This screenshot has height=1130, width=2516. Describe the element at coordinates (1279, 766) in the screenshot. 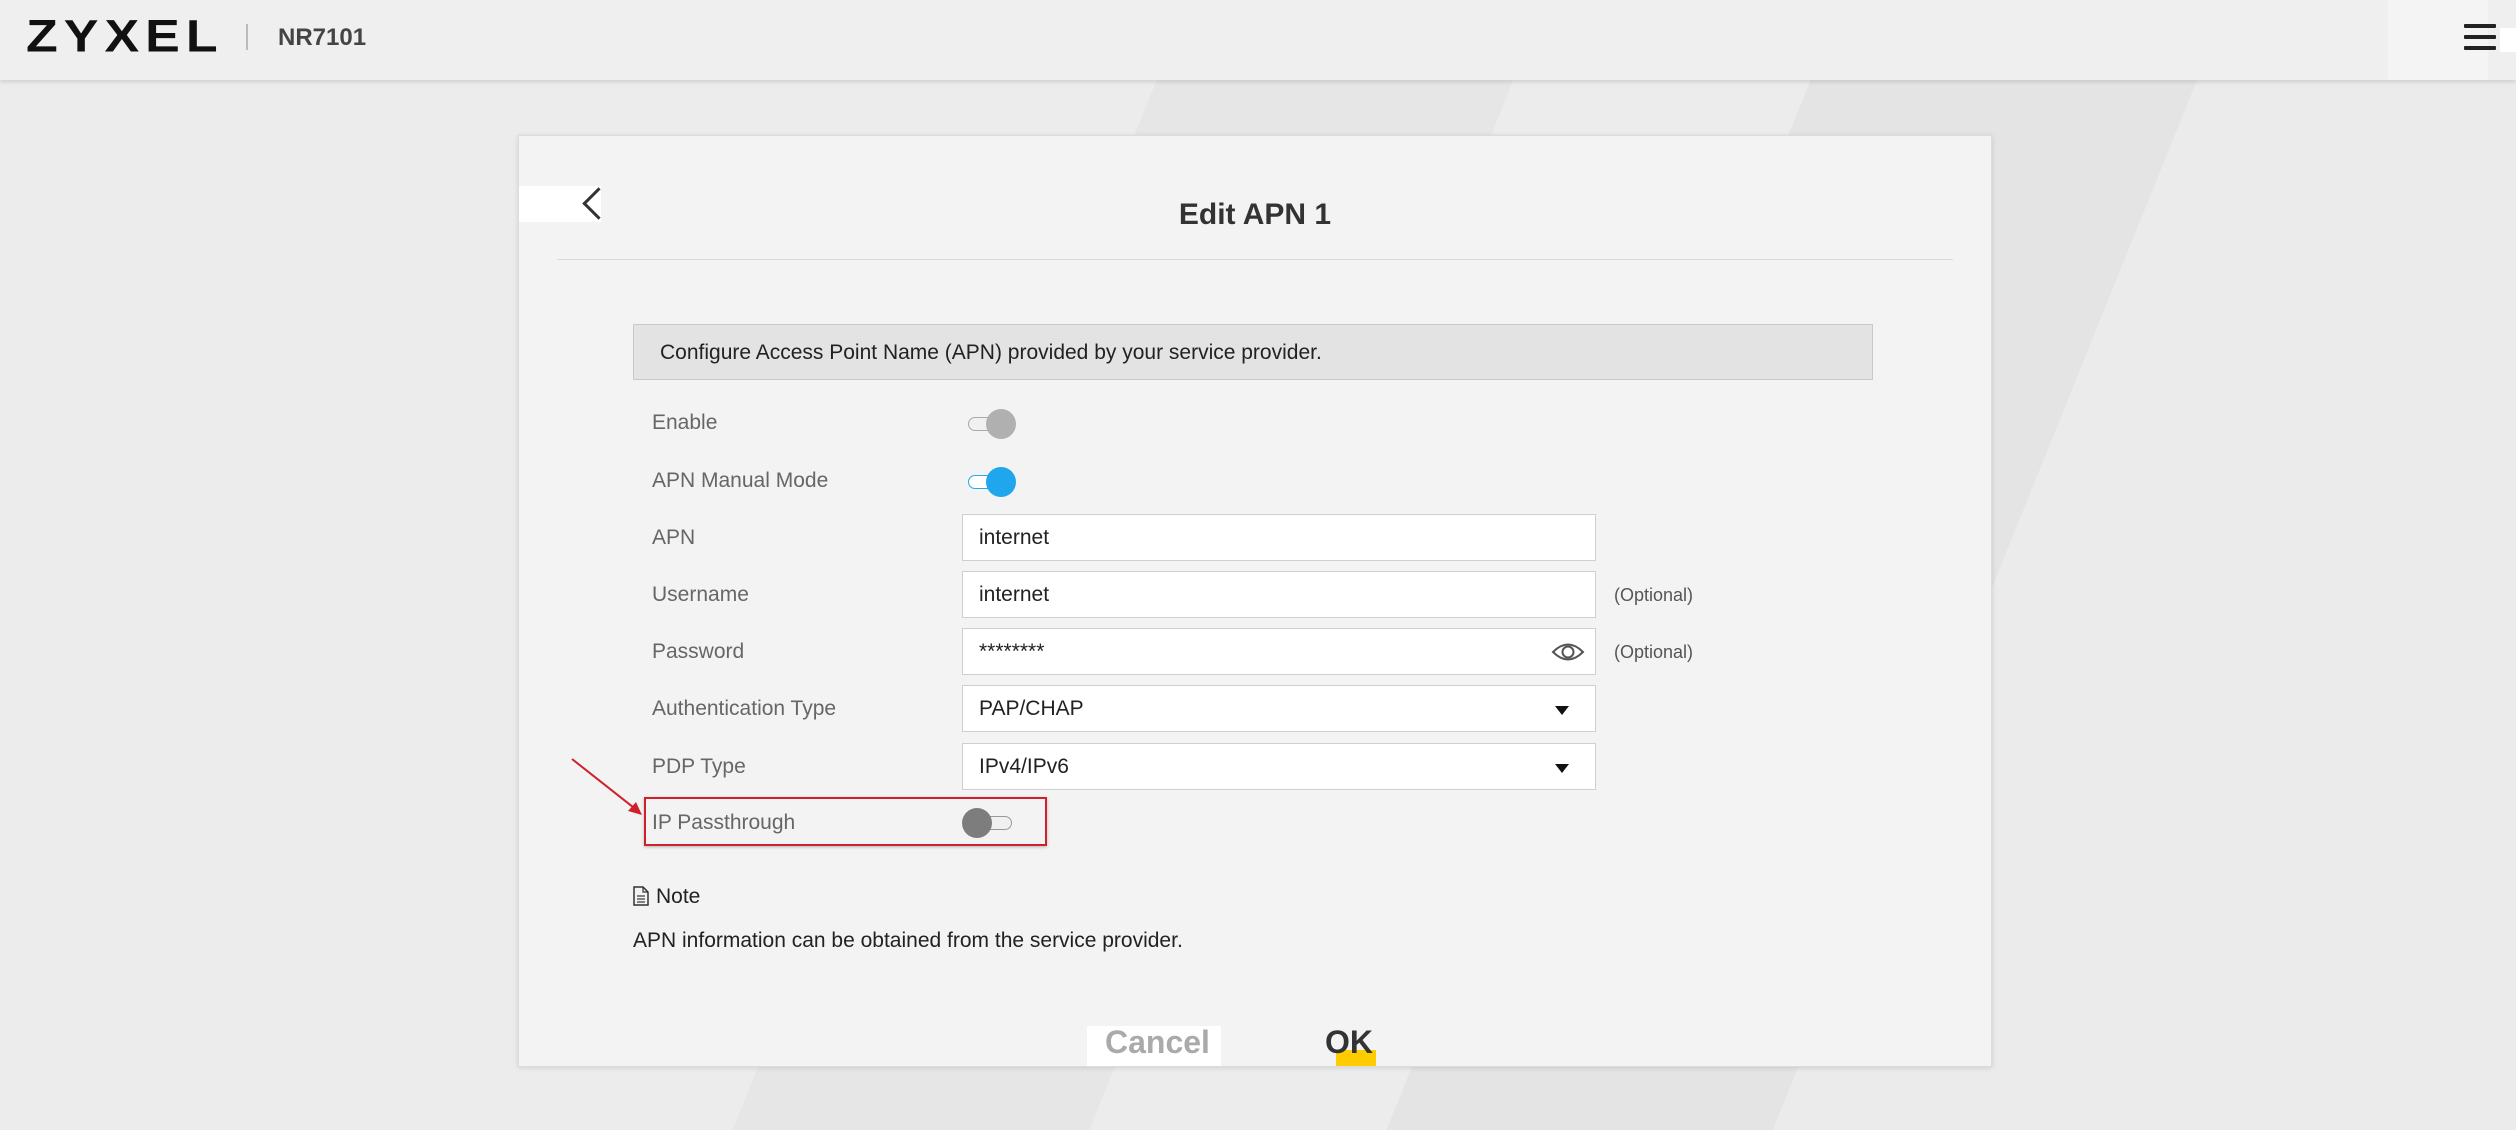

I see `pdp-type-select: IPv4/IPv6` at that location.